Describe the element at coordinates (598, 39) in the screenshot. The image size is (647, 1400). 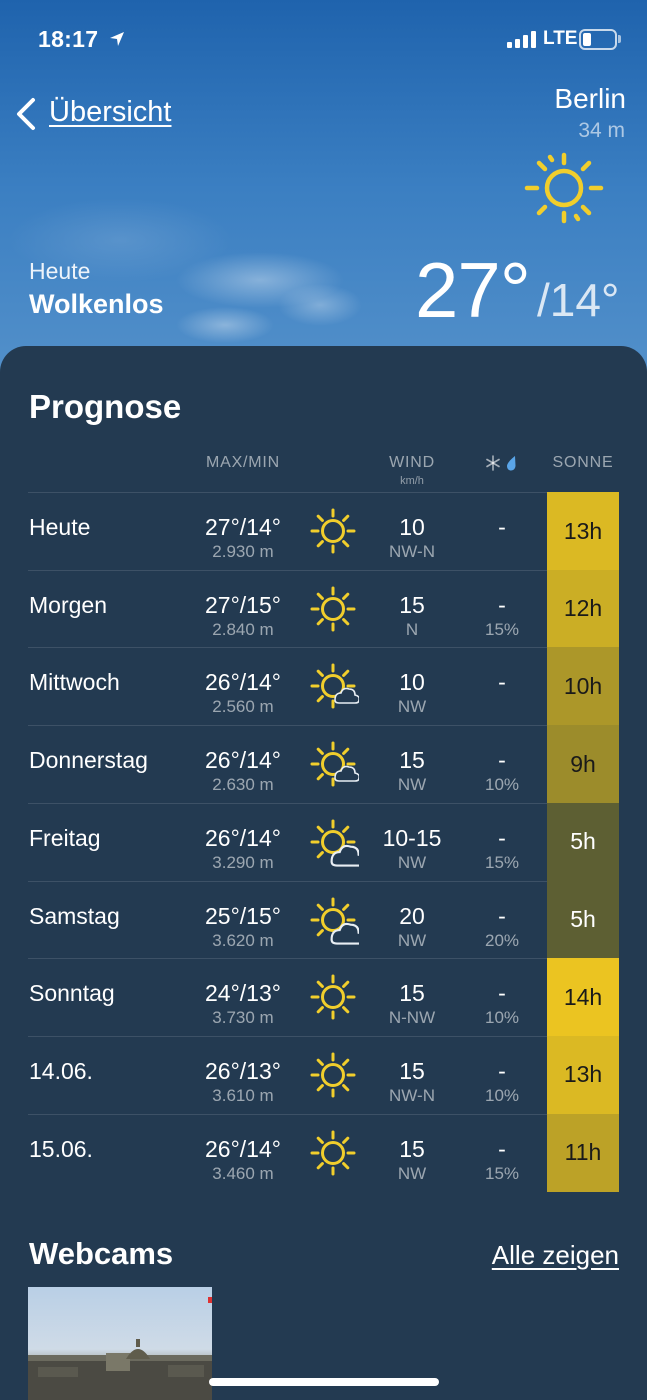
I see `battery-icon` at that location.